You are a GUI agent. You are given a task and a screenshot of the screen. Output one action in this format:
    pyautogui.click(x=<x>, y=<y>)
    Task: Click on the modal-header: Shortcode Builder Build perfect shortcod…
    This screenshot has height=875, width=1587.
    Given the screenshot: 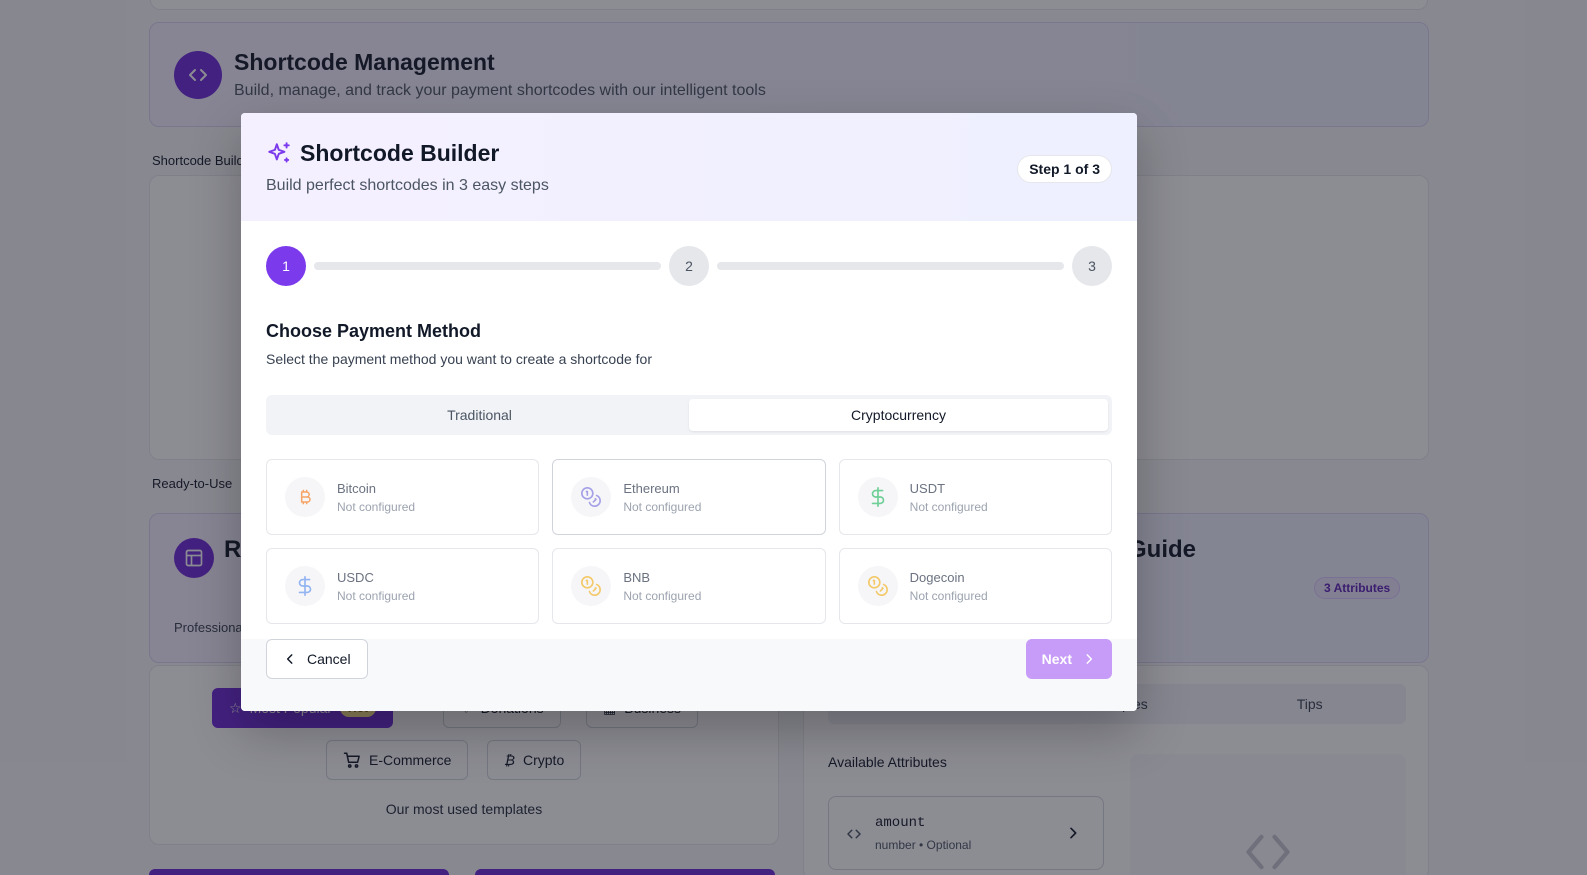 What is the action you would take?
    pyautogui.click(x=689, y=167)
    